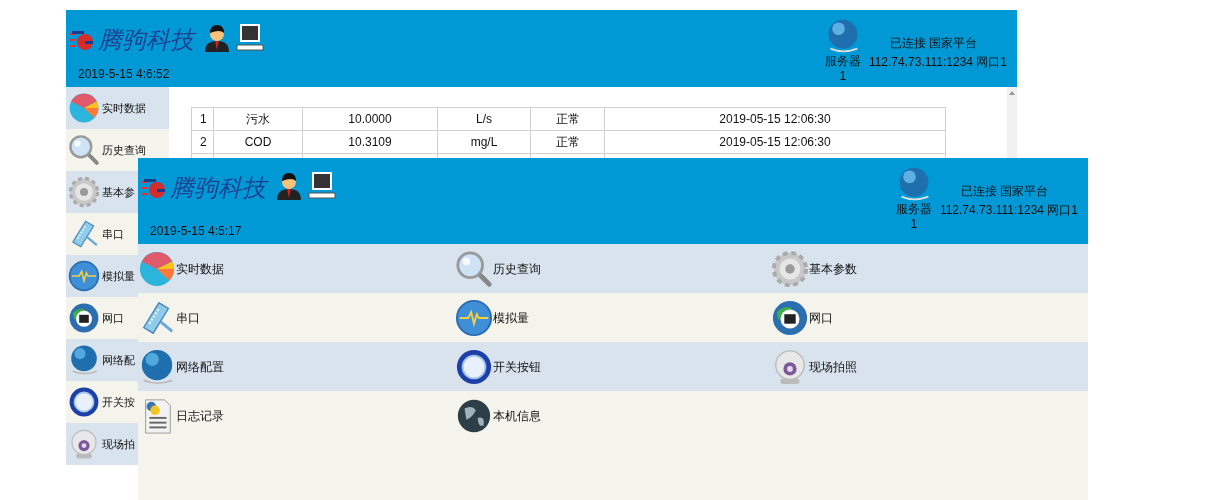 The height and width of the screenshot is (500, 1215). I want to click on menu-item: 基本参数, so click(929, 268).